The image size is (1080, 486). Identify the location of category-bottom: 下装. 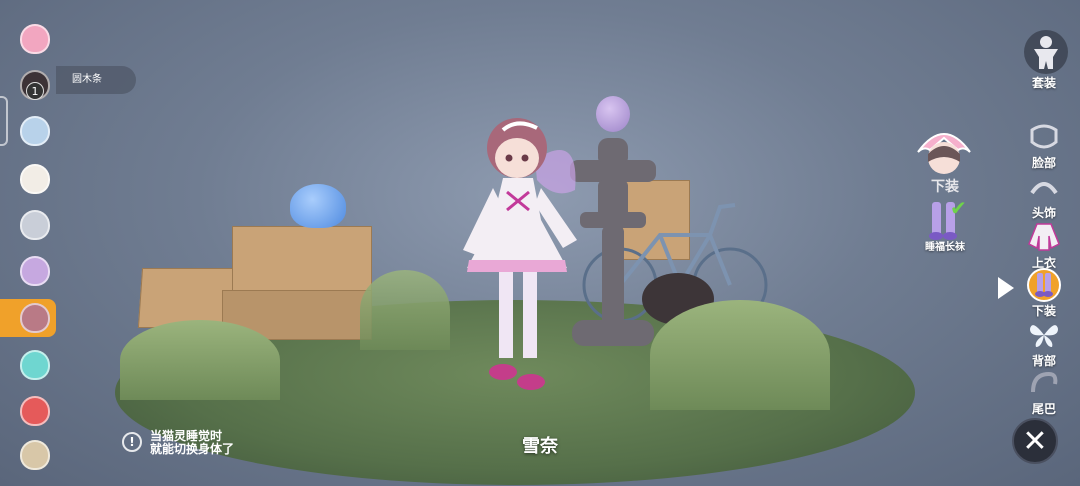
(1044, 293).